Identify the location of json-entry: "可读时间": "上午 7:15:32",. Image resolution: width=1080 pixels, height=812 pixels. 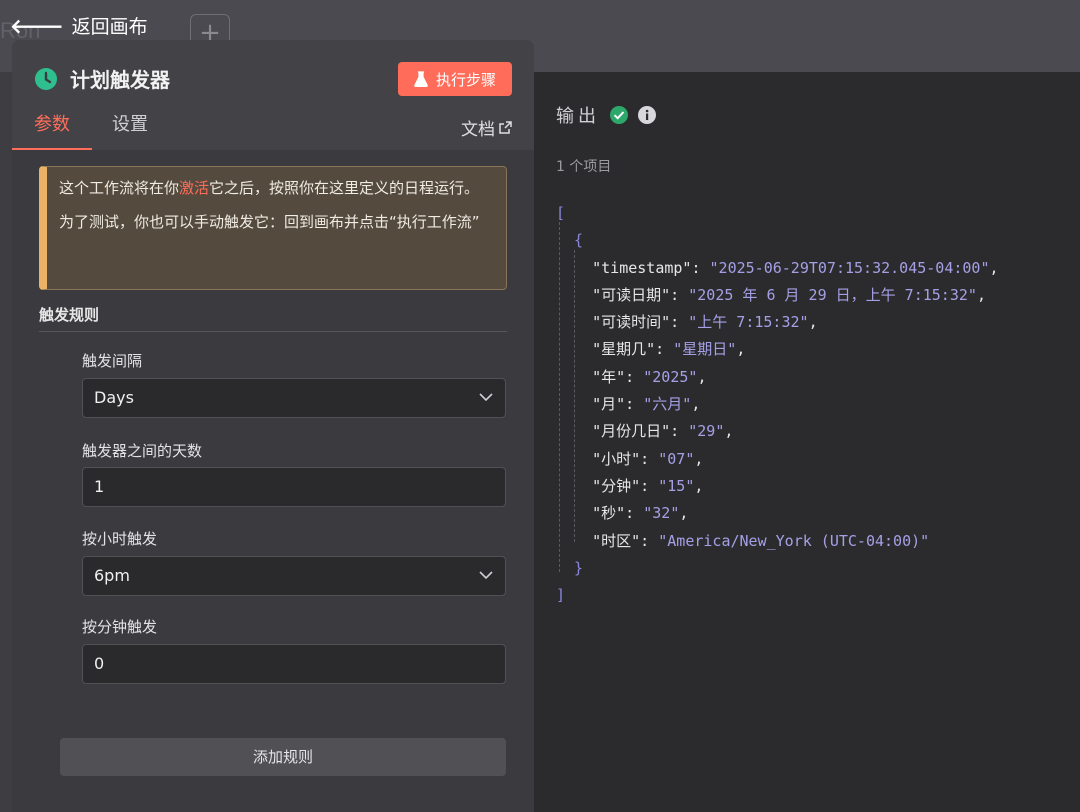
(777, 322).